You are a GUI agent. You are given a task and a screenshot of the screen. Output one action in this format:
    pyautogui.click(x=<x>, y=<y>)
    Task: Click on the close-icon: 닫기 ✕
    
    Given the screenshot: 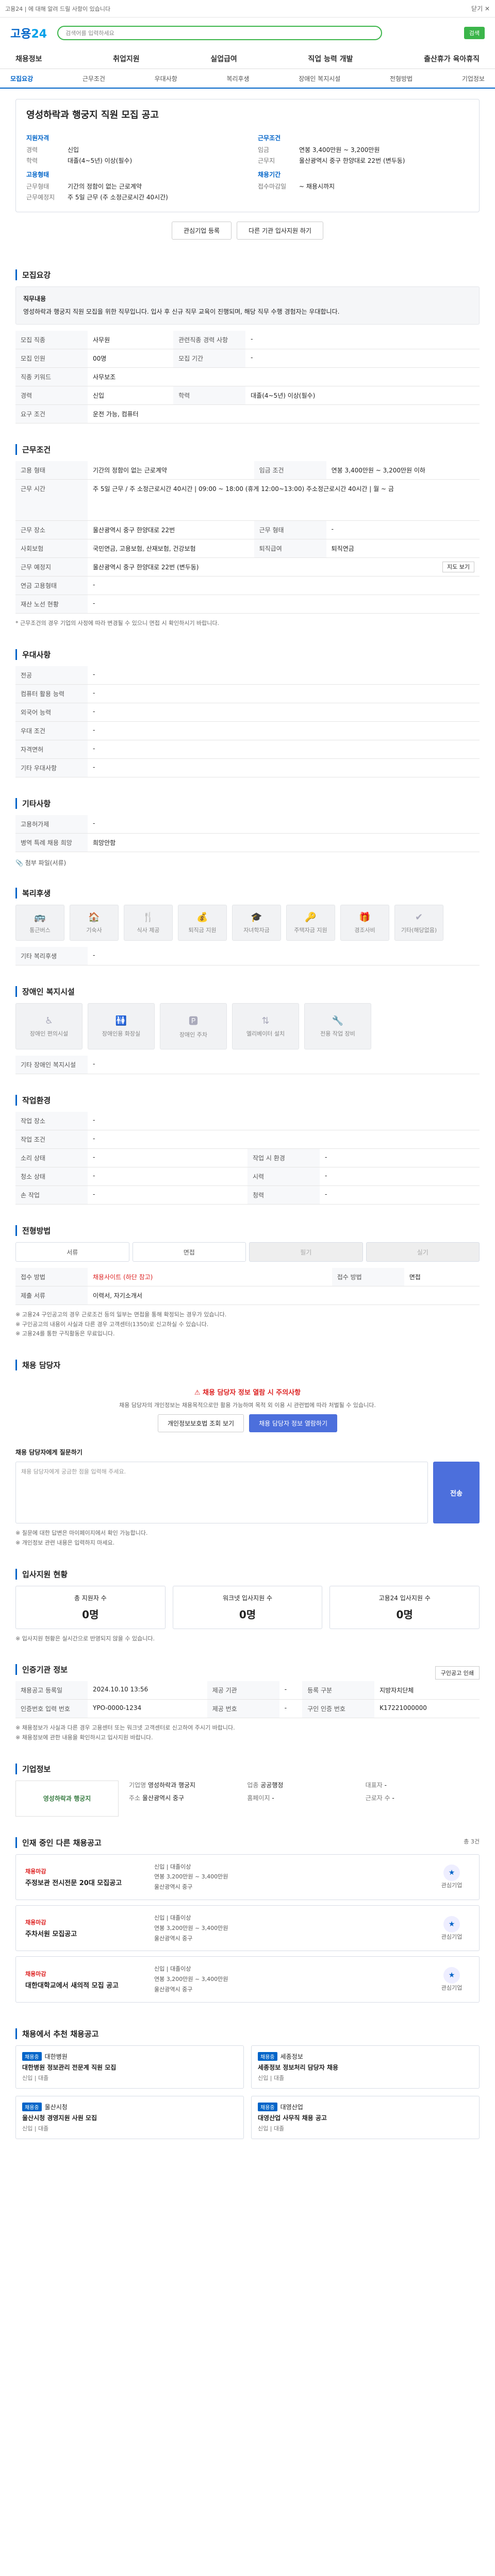 What is the action you would take?
    pyautogui.click(x=480, y=8)
    